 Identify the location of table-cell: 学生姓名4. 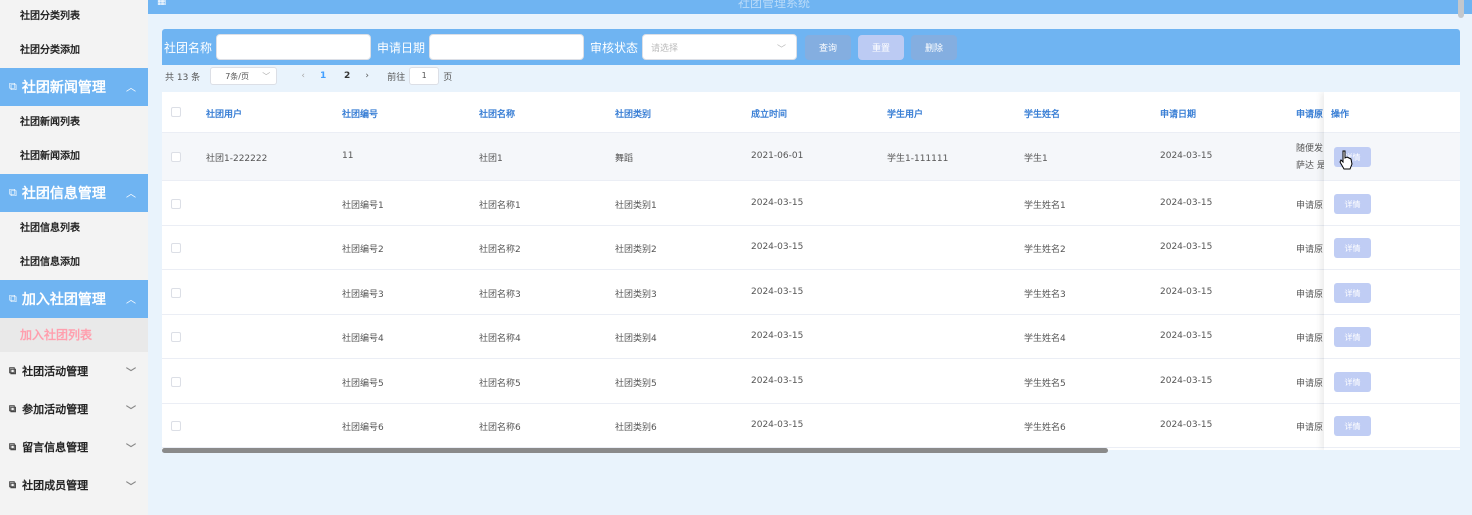
(1045, 339).